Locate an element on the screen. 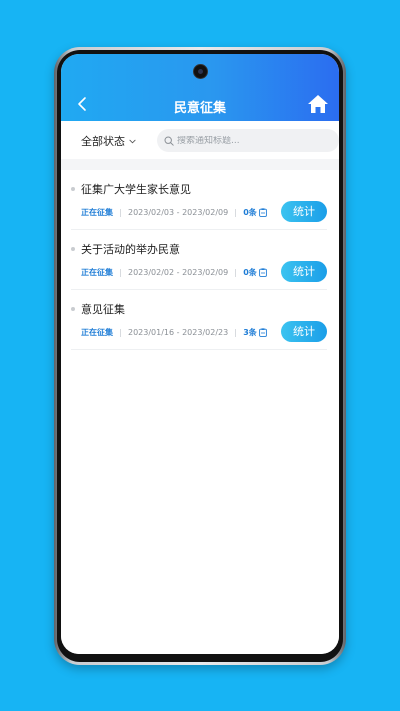  list-item: 意见征集 正在征集 2023/01/16 - 2023/02/23 3条 统计 is located at coordinates (199, 320).